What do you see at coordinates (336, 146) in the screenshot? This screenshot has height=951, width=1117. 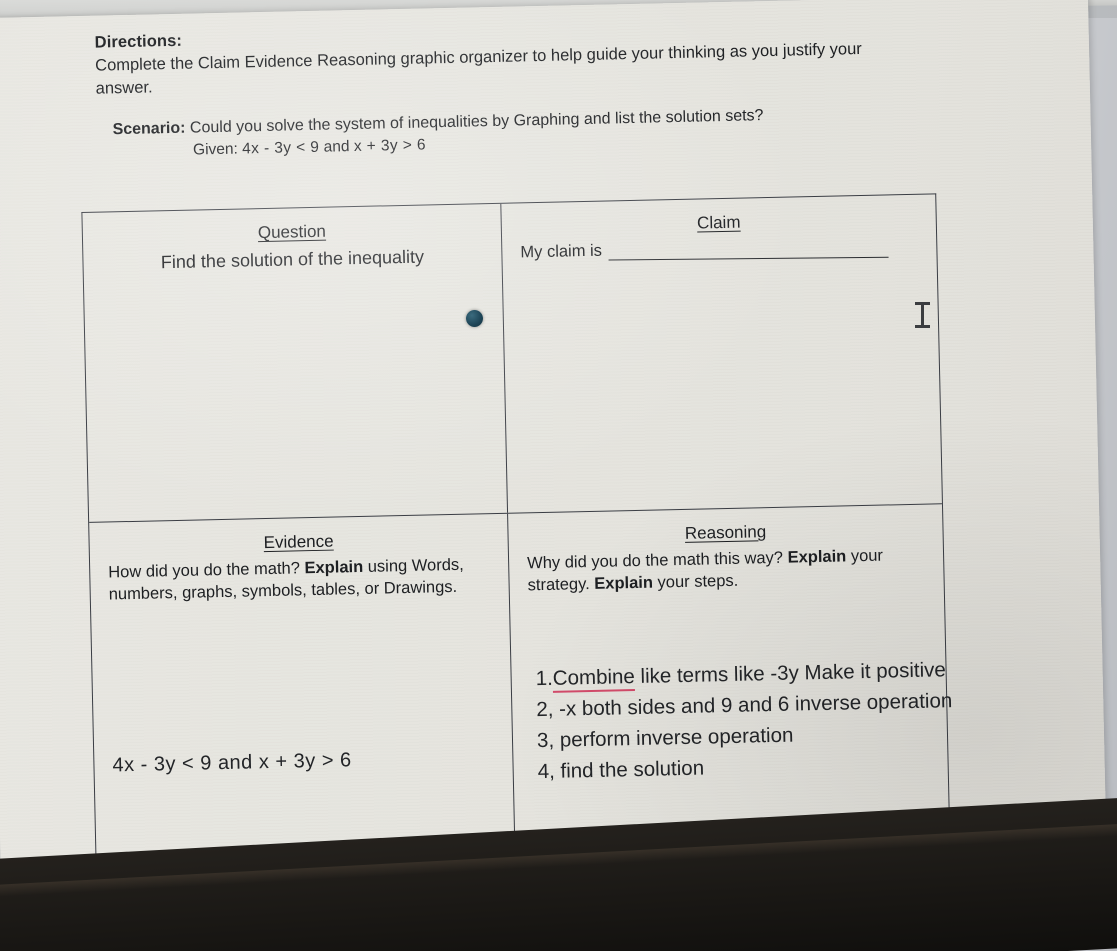 I see `given-conjunction: and` at bounding box center [336, 146].